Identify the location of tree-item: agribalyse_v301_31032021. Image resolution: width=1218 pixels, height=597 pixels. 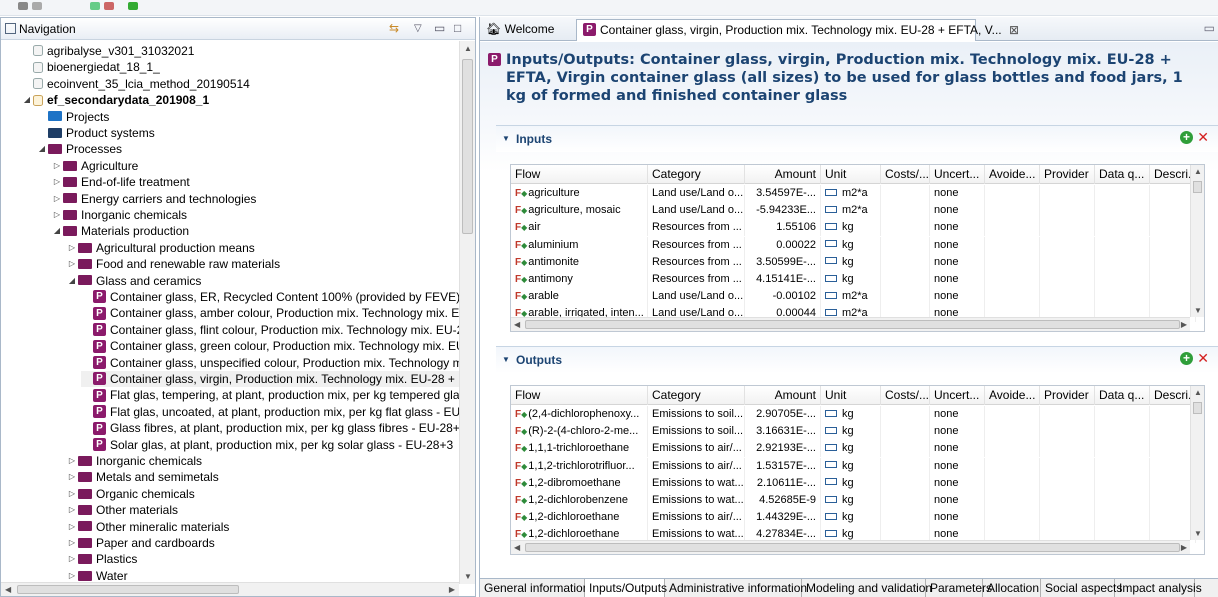
(107, 51).